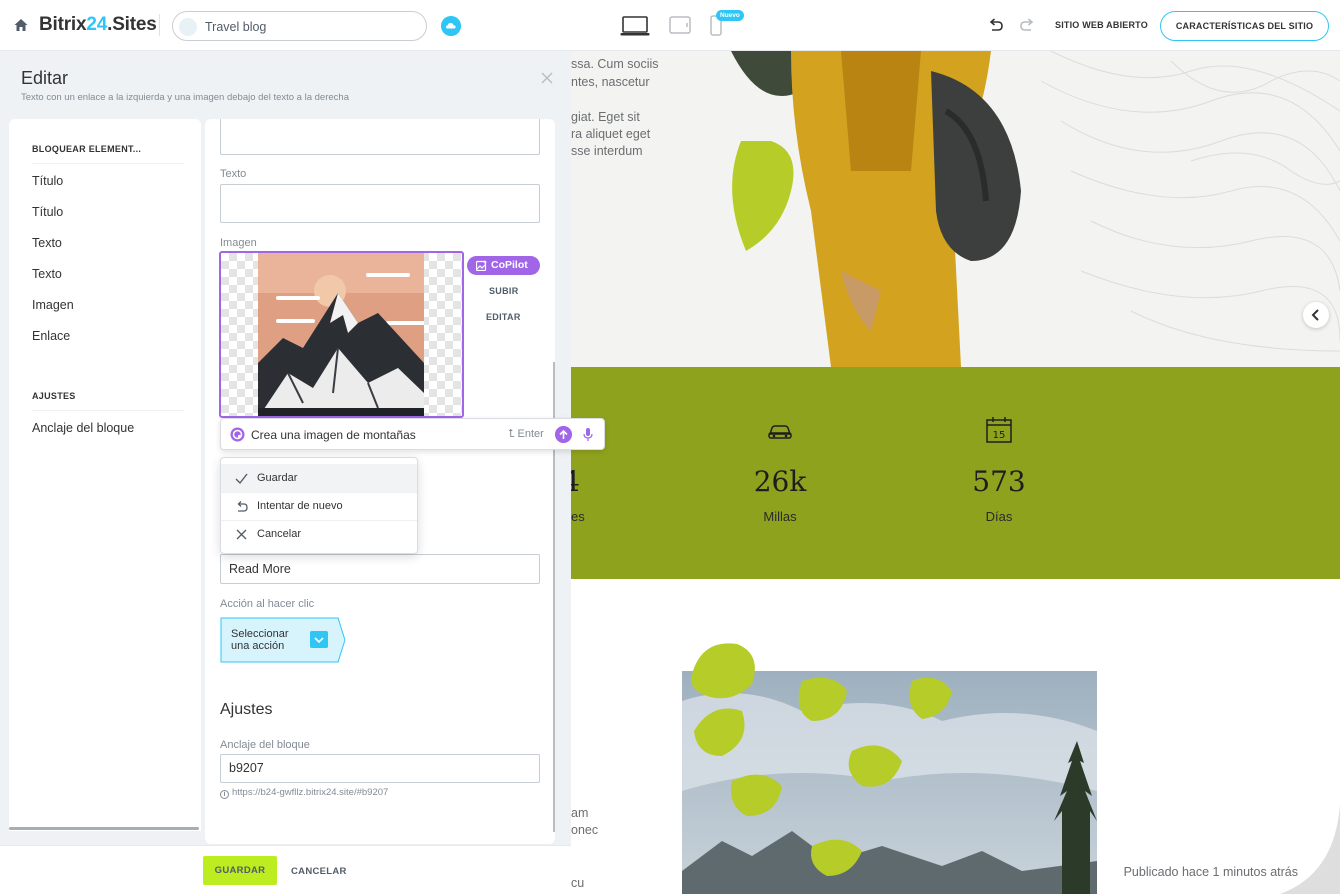 The image size is (1340, 894). I want to click on editor-footer: GUARDAR CANCELAR, so click(285, 869).